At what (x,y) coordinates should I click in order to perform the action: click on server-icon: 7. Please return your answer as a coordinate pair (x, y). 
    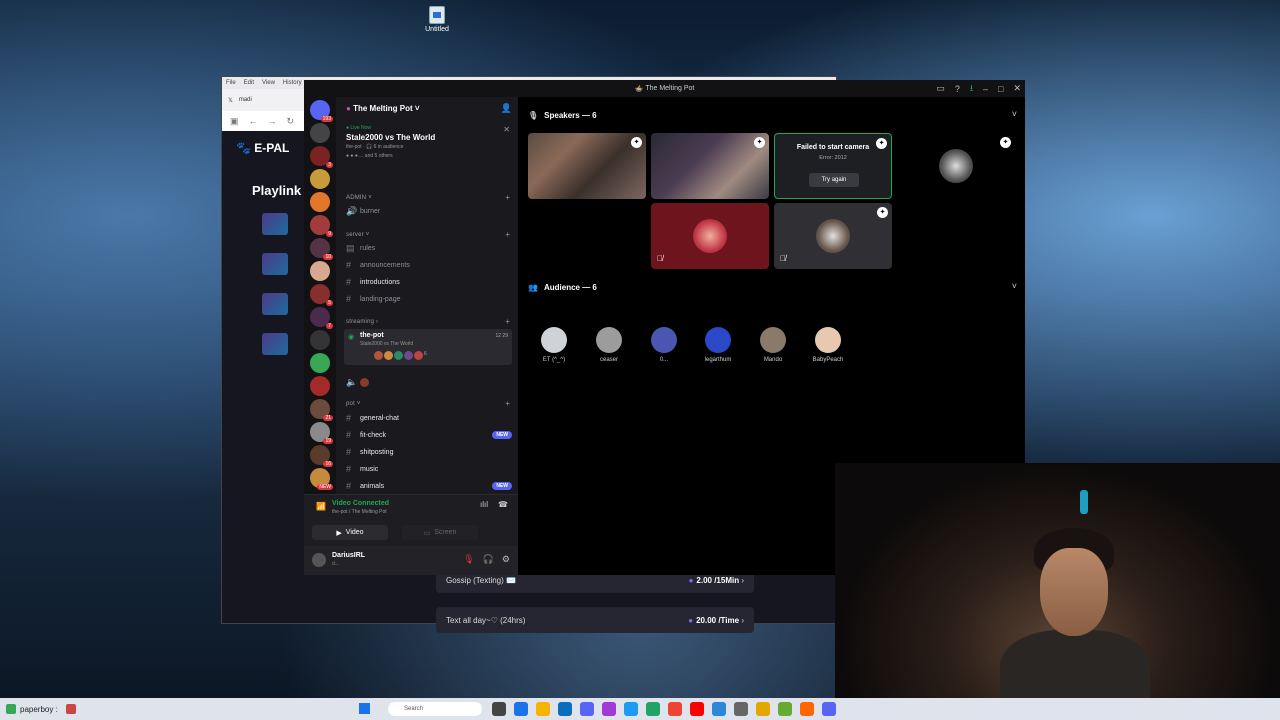
    Looking at the image, I should click on (321, 318).